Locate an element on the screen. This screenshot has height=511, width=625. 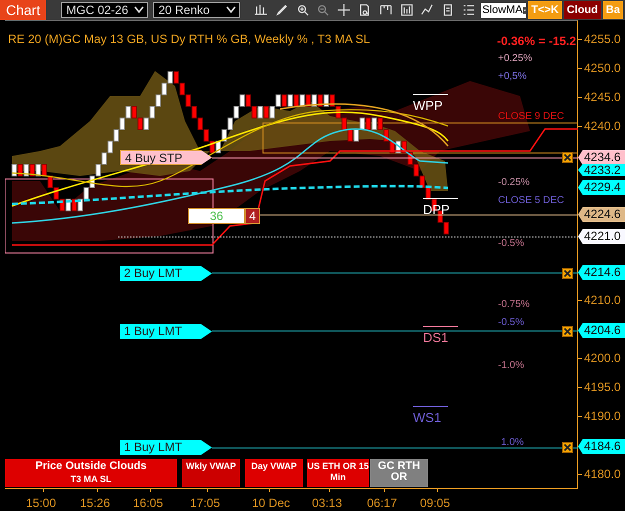
price-change: -0.36% = -15.2 is located at coordinates (536, 41).